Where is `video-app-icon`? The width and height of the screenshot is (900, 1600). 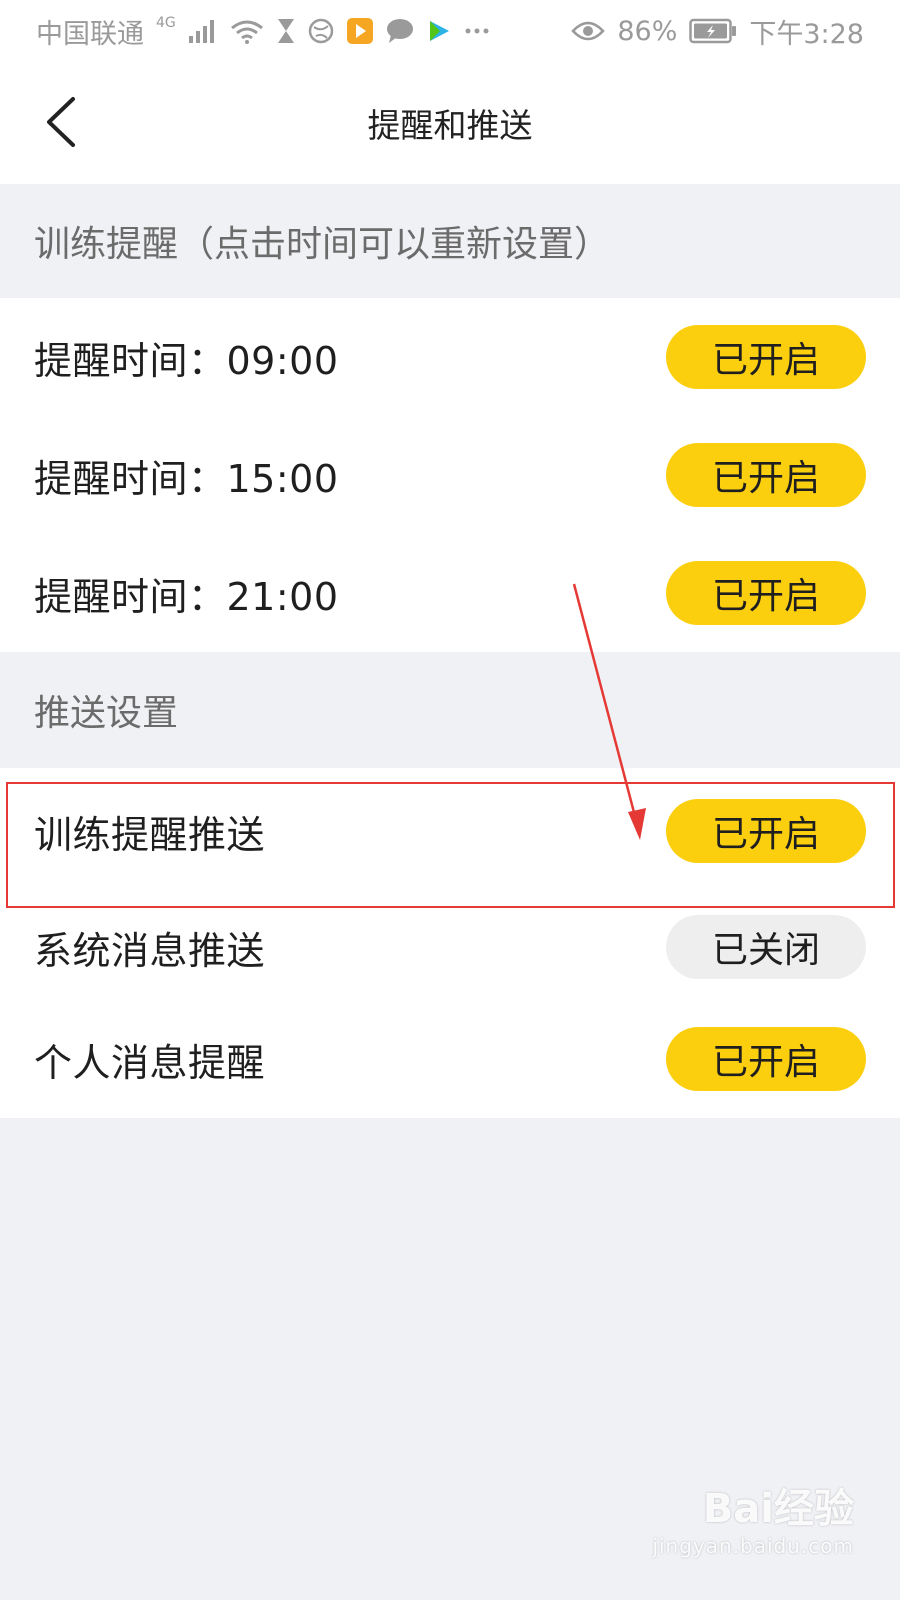 video-app-icon is located at coordinates (360, 31).